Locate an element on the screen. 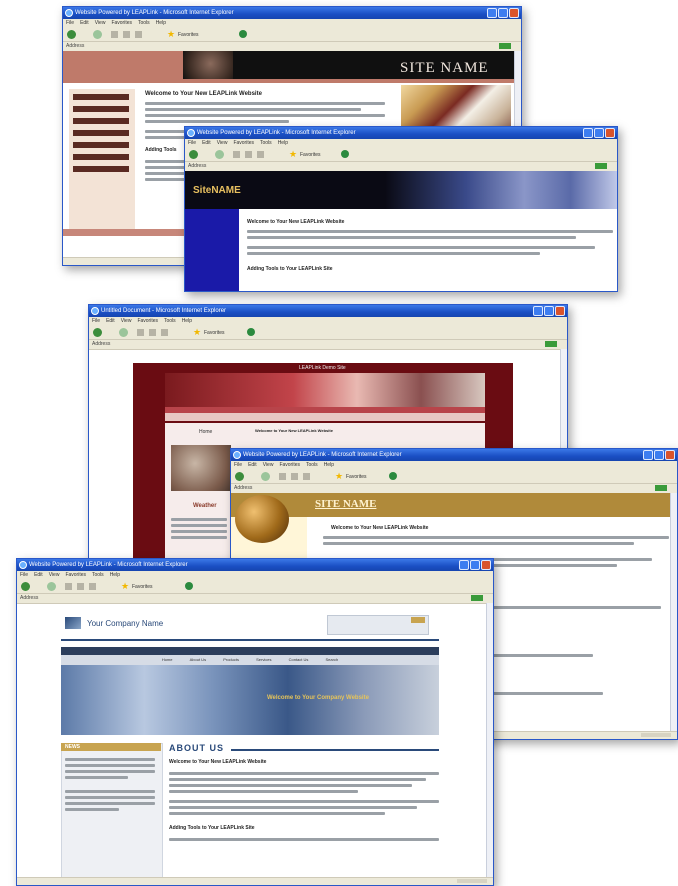  nav-services: Services is located at coordinates (263, 659).